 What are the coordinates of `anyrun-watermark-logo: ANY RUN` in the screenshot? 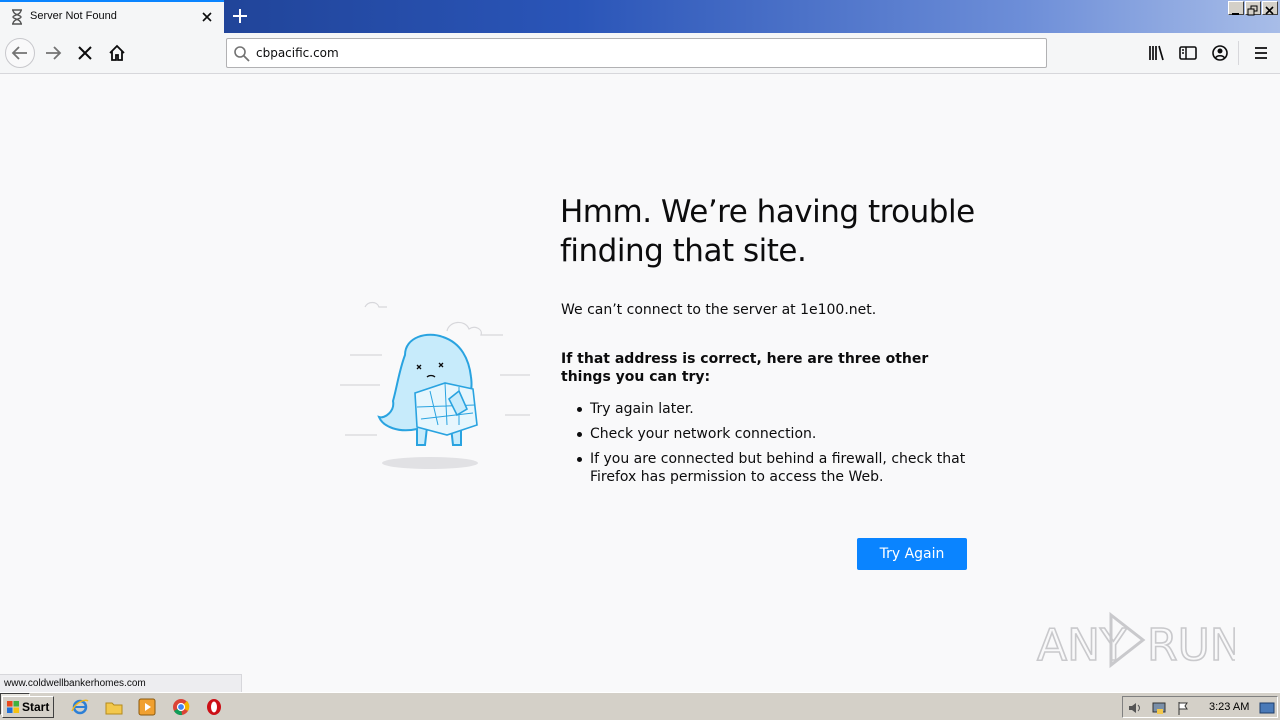 It's located at (1135, 641).